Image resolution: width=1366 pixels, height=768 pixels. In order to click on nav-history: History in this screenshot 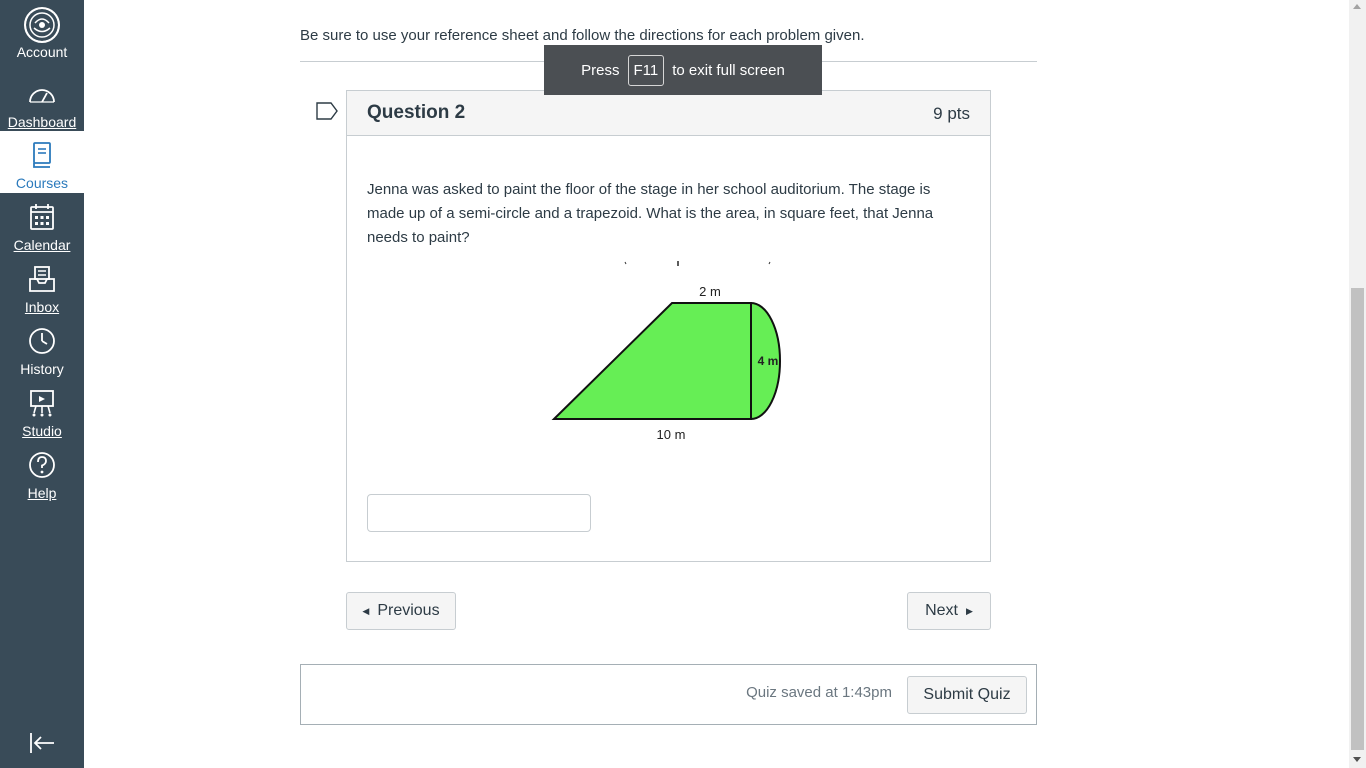, I will do `click(42, 348)`.